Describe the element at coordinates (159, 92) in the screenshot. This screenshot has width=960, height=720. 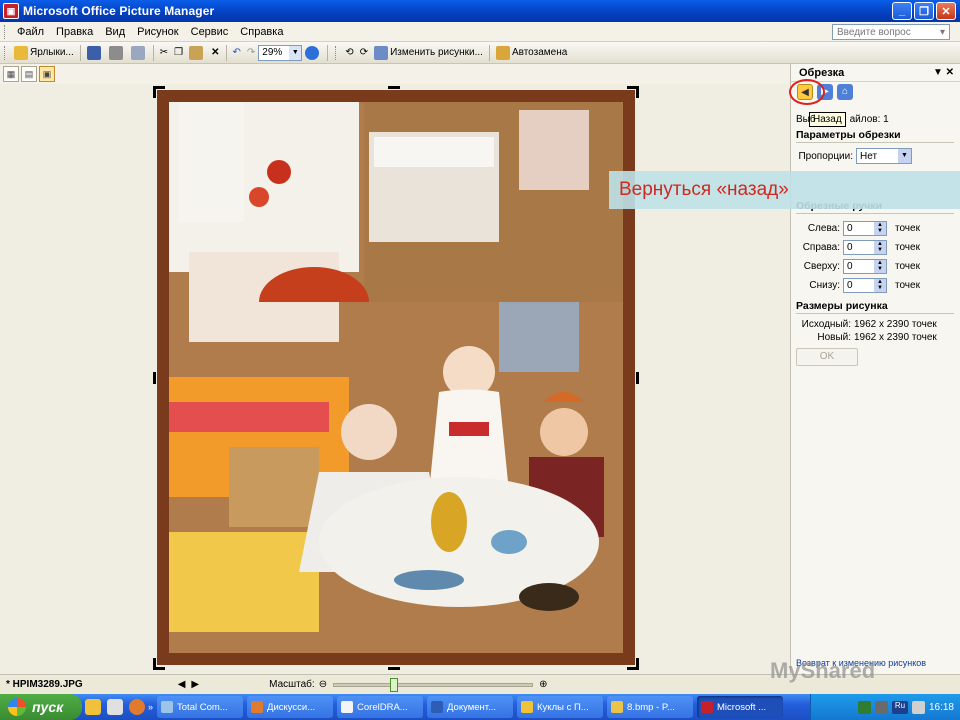
I see `crop-handle-top-left` at that location.